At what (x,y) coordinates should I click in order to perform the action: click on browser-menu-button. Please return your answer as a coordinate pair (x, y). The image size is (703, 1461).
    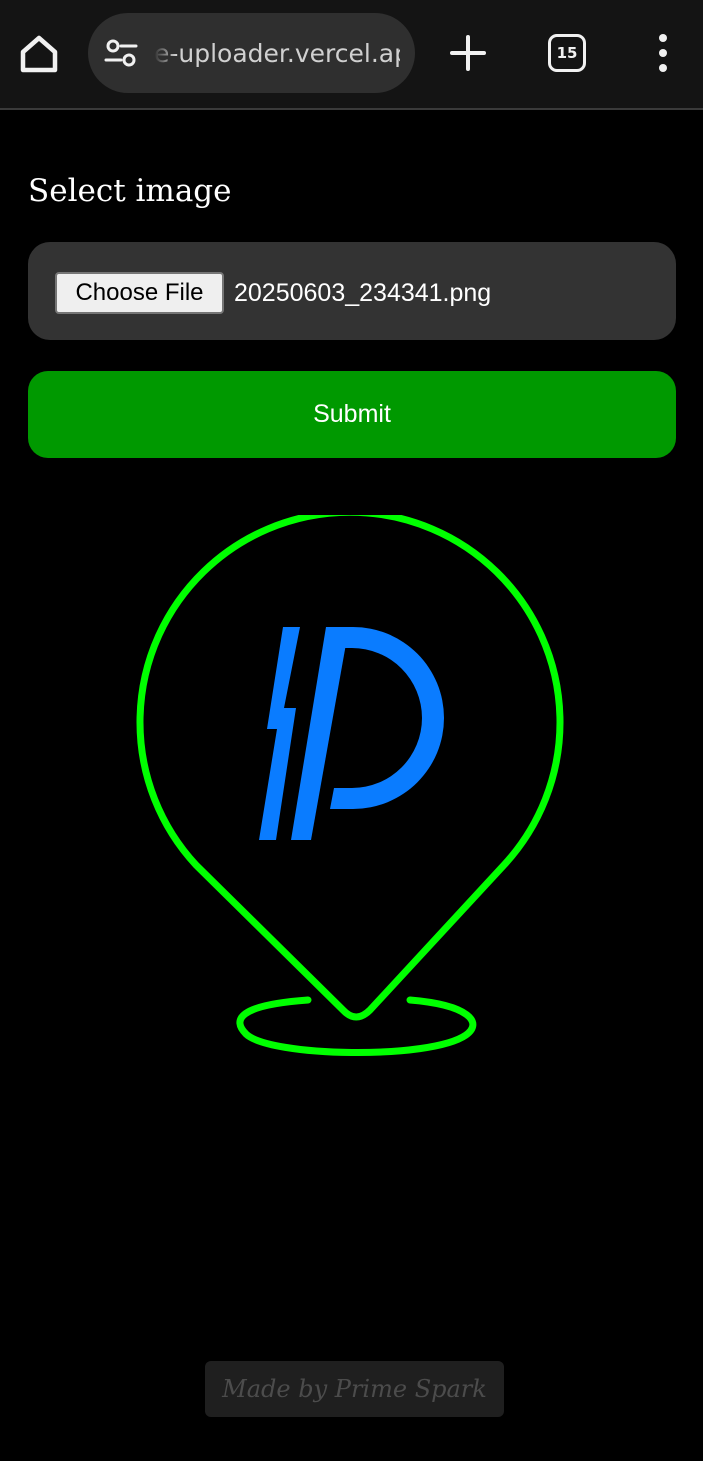
    Looking at the image, I should click on (663, 53).